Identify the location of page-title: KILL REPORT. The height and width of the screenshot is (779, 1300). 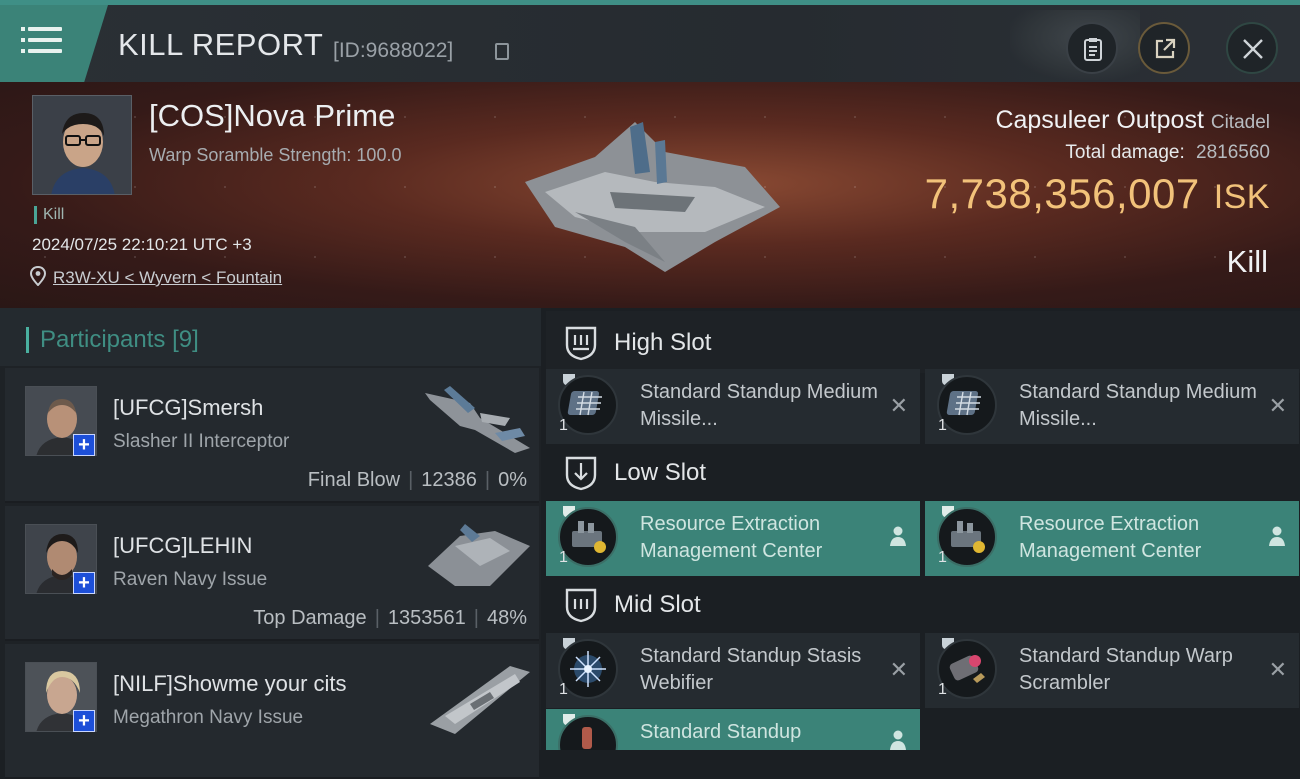
(221, 44).